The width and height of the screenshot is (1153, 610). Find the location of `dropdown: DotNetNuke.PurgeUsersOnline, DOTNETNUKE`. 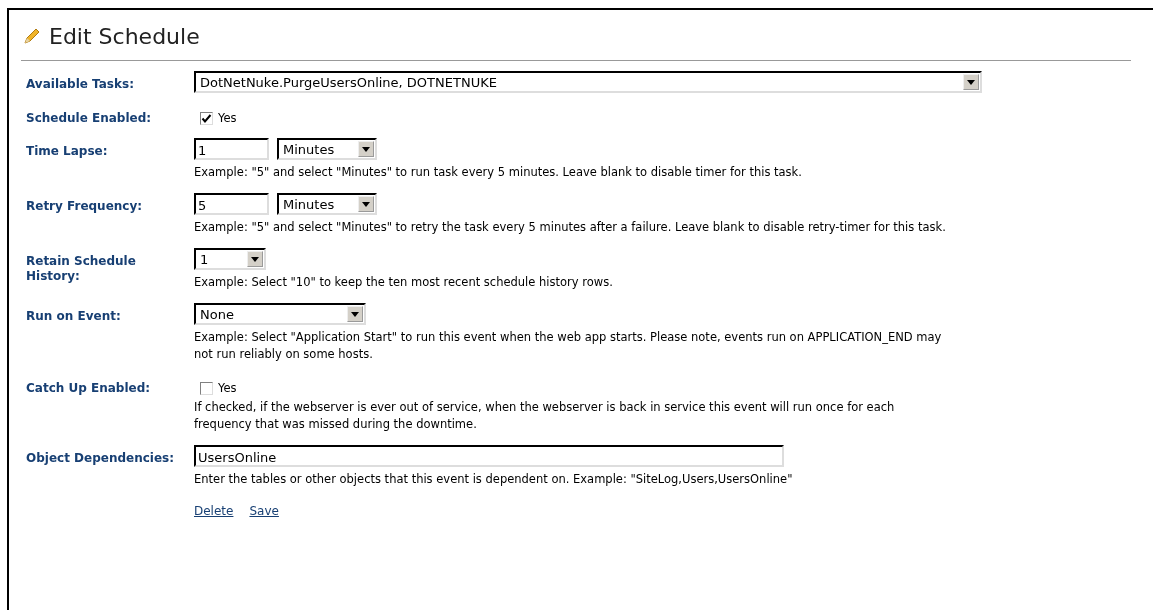

dropdown: DotNetNuke.PurgeUsersOnline, DOTNETNUKE is located at coordinates (588, 82).